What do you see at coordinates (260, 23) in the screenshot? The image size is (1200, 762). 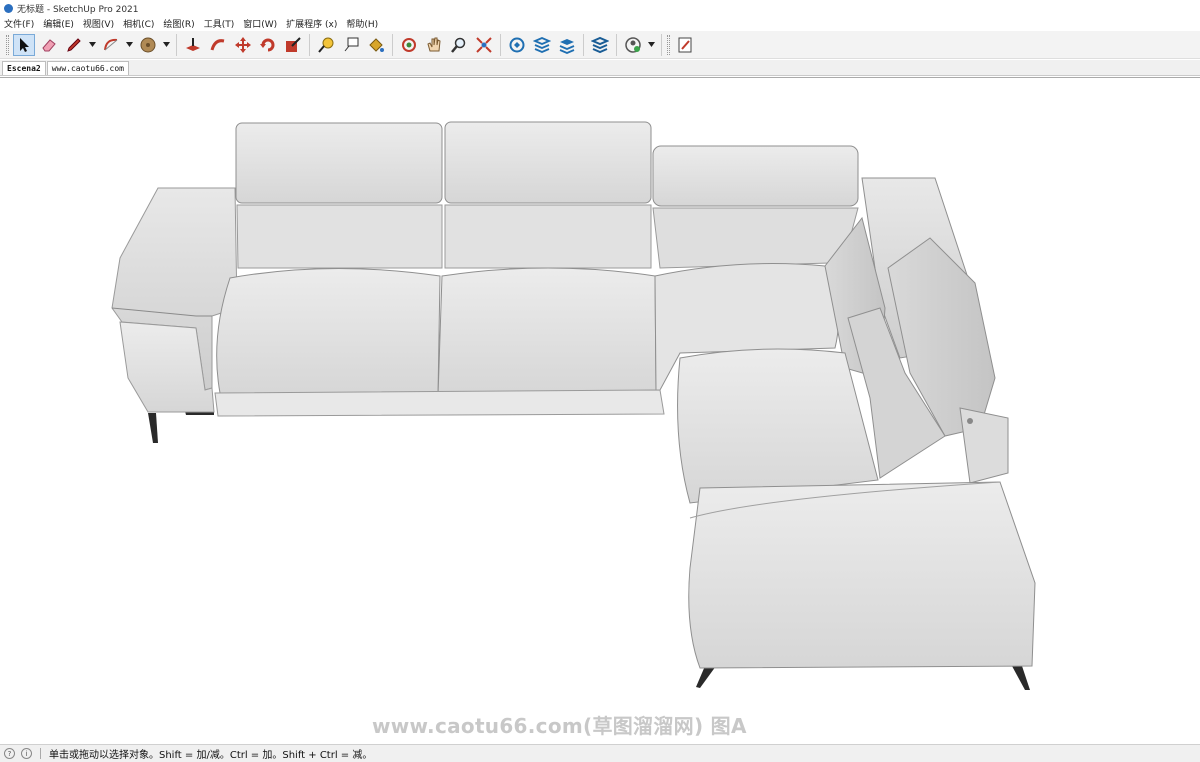 I see `menu-window: 窗口(W)` at bounding box center [260, 23].